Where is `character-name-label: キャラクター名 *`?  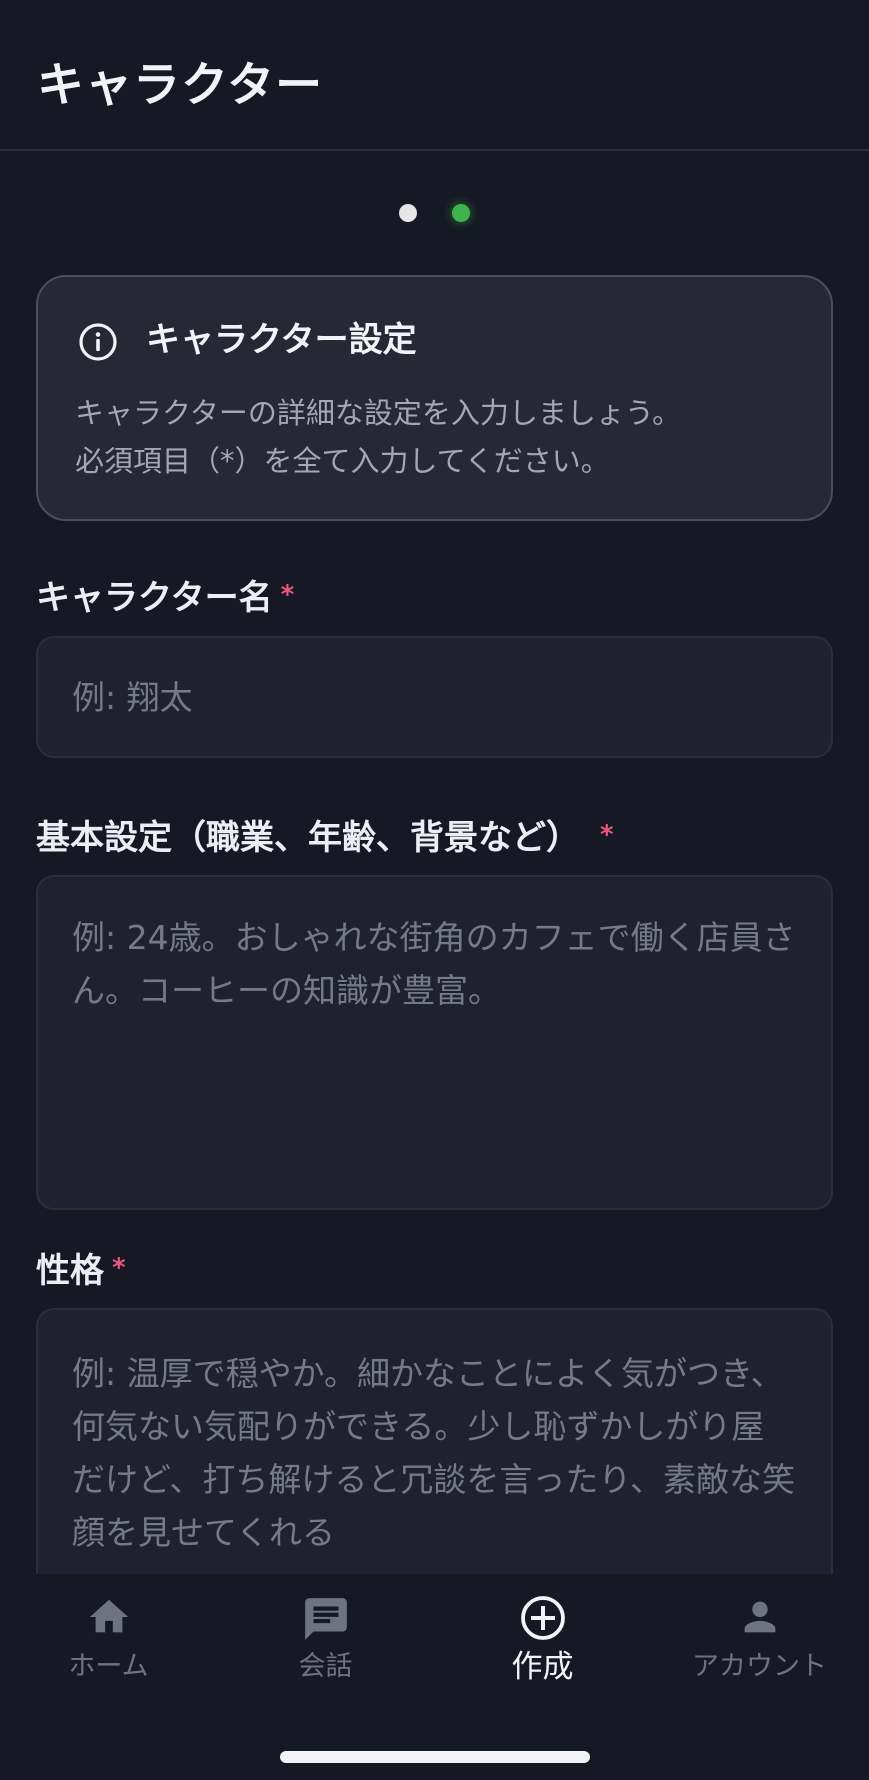 character-name-label: キャラクター名 * is located at coordinates (165, 596).